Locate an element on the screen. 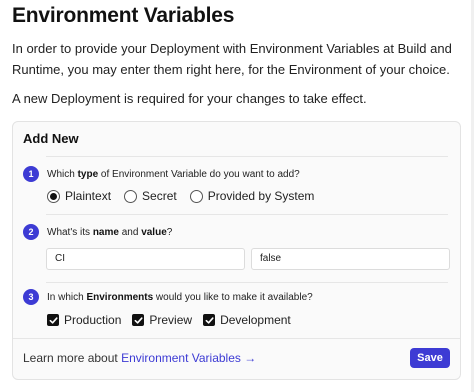 The width and height of the screenshot is (474, 392). radio-plaintext: Plaintext is located at coordinates (79, 196).